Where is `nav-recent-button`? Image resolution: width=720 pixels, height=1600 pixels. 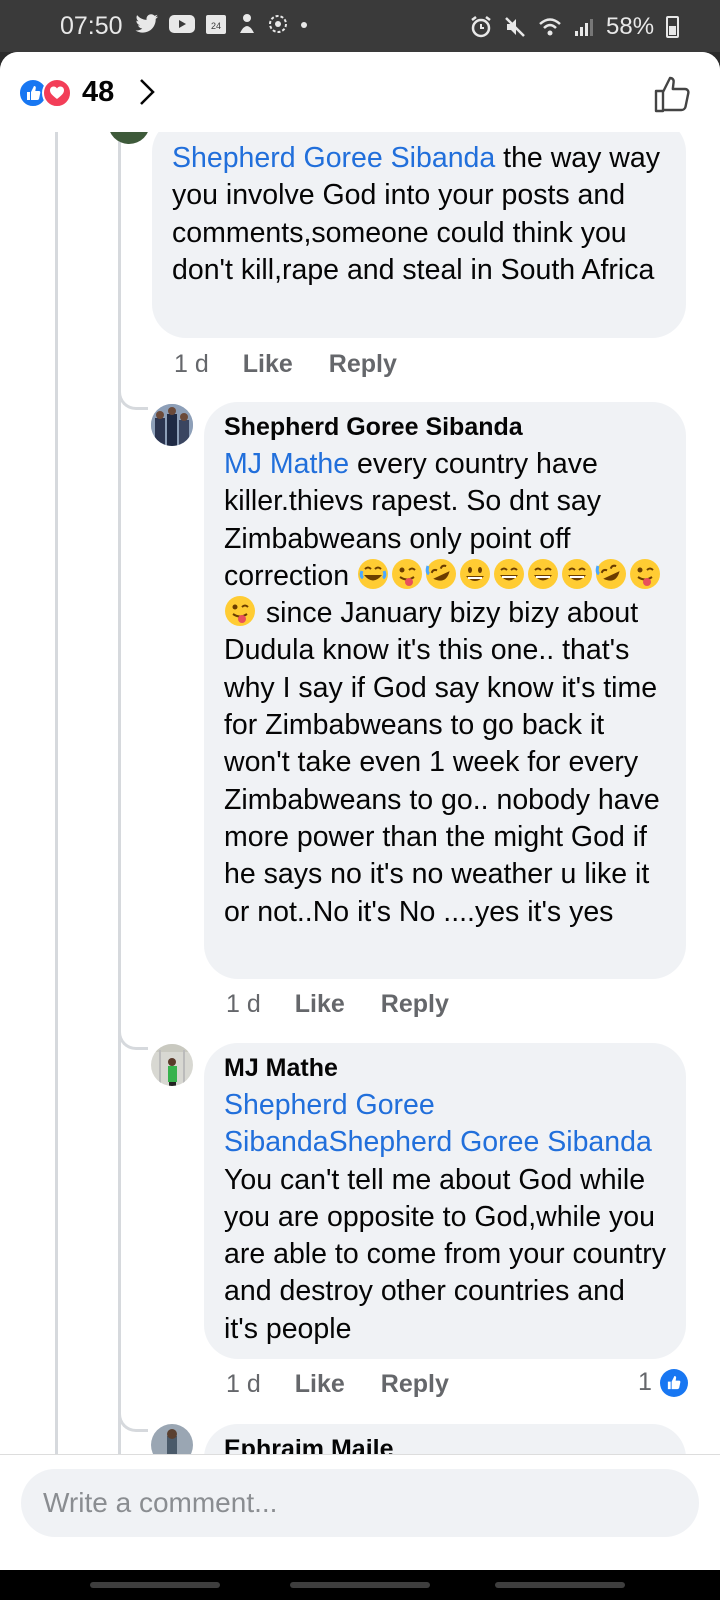
nav-recent-button is located at coordinates (155, 1585).